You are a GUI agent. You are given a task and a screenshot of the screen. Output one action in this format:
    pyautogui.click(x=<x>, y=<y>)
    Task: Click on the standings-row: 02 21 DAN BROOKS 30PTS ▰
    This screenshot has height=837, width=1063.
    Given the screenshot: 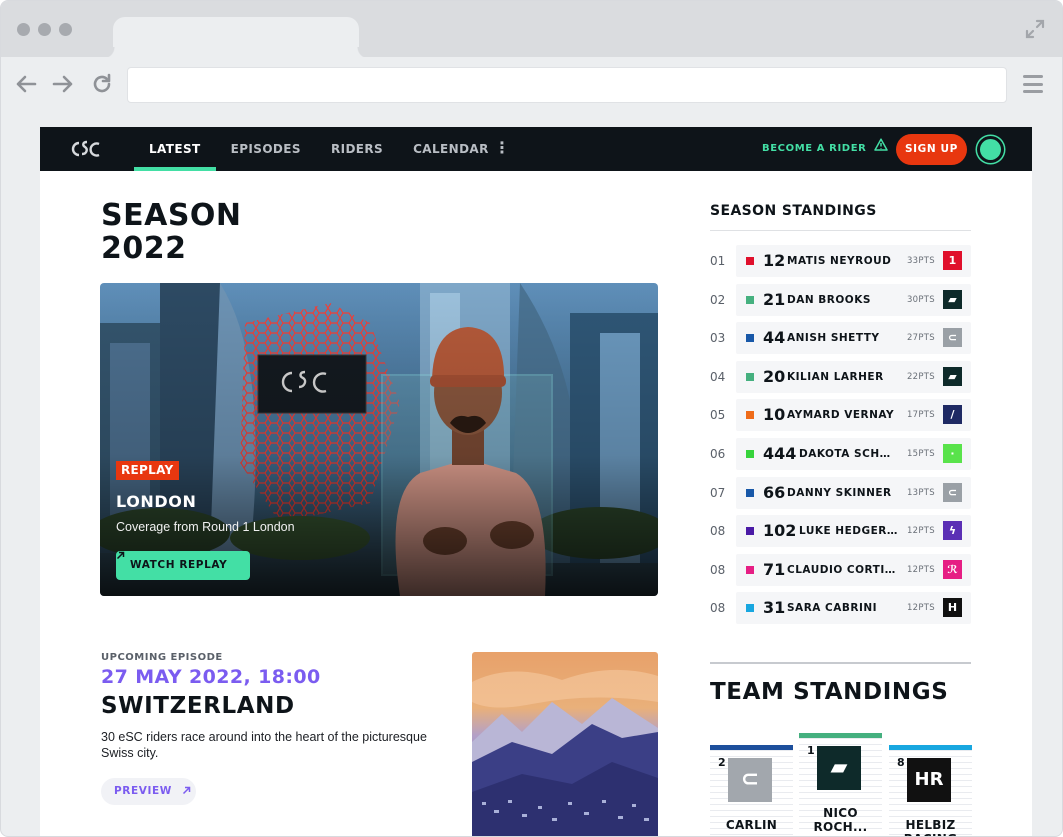 What is the action you would take?
    pyautogui.click(x=840, y=299)
    